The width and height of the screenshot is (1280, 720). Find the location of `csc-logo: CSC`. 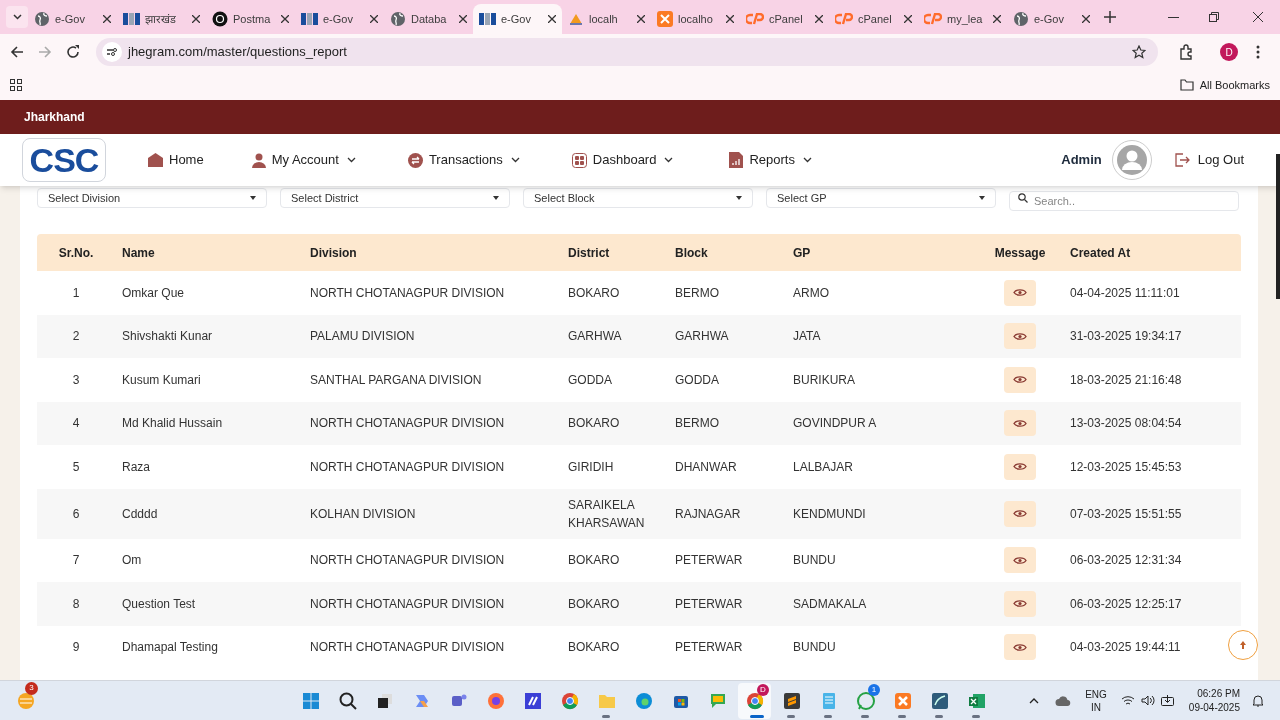

csc-logo: CSC is located at coordinates (64, 160).